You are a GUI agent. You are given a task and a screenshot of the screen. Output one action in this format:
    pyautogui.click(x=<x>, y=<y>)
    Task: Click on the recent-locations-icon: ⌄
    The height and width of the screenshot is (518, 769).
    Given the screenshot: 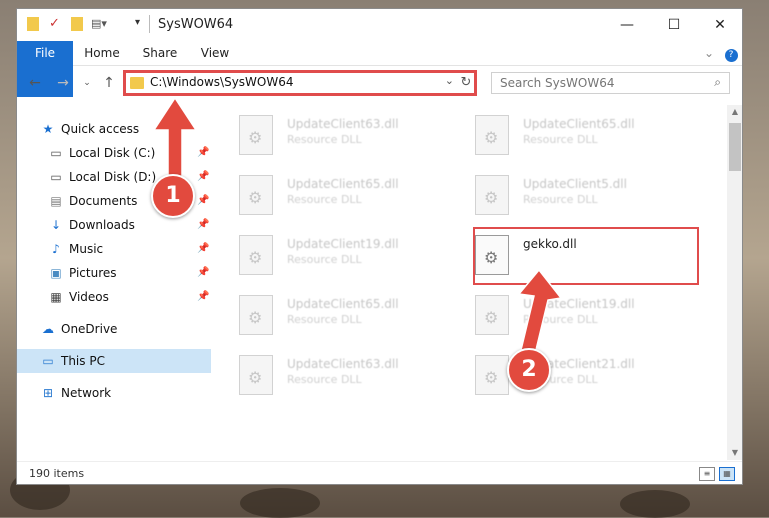 What is the action you would take?
    pyautogui.click(x=87, y=83)
    